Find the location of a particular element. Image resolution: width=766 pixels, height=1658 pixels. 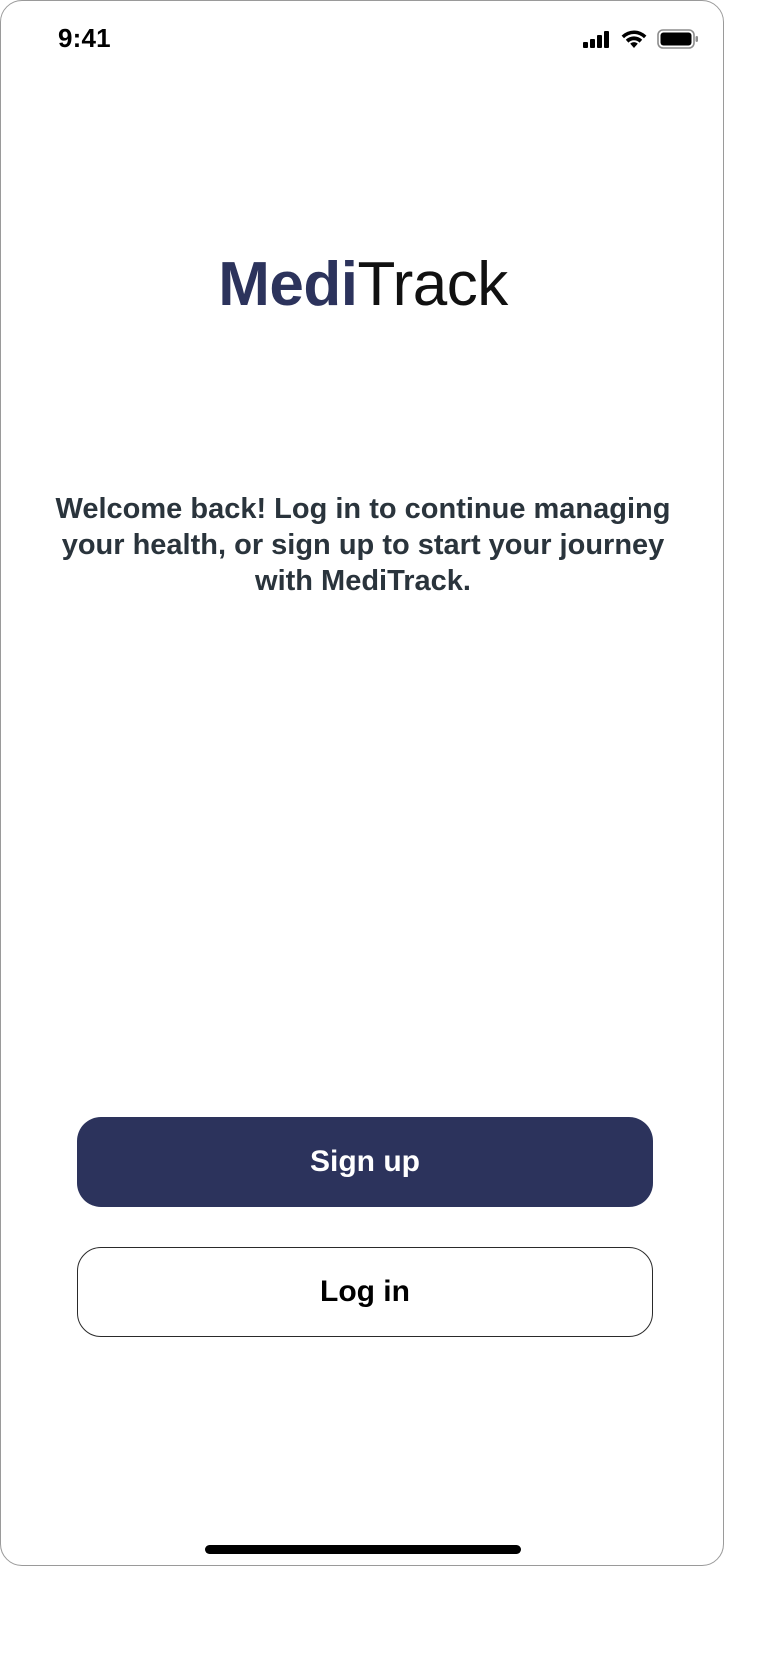

wifi-icon is located at coordinates (634, 39).